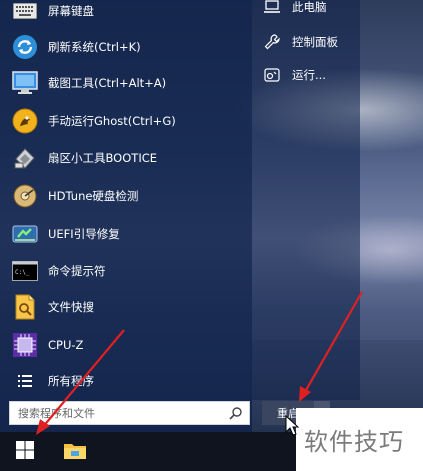 The image size is (423, 471). I want to click on right-item-label: 控制面板, so click(315, 42).